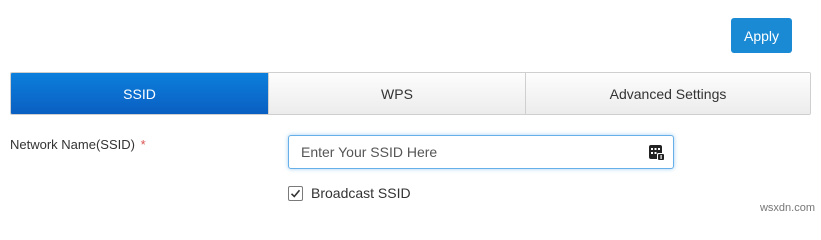 The image size is (821, 240). I want to click on apply-button: Apply, so click(761, 35).